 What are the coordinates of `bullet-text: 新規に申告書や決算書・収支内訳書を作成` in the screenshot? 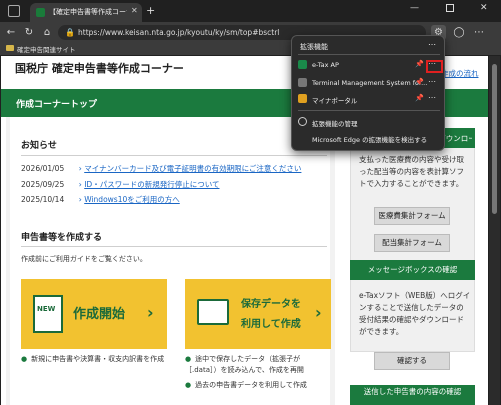 It's located at (98, 359).